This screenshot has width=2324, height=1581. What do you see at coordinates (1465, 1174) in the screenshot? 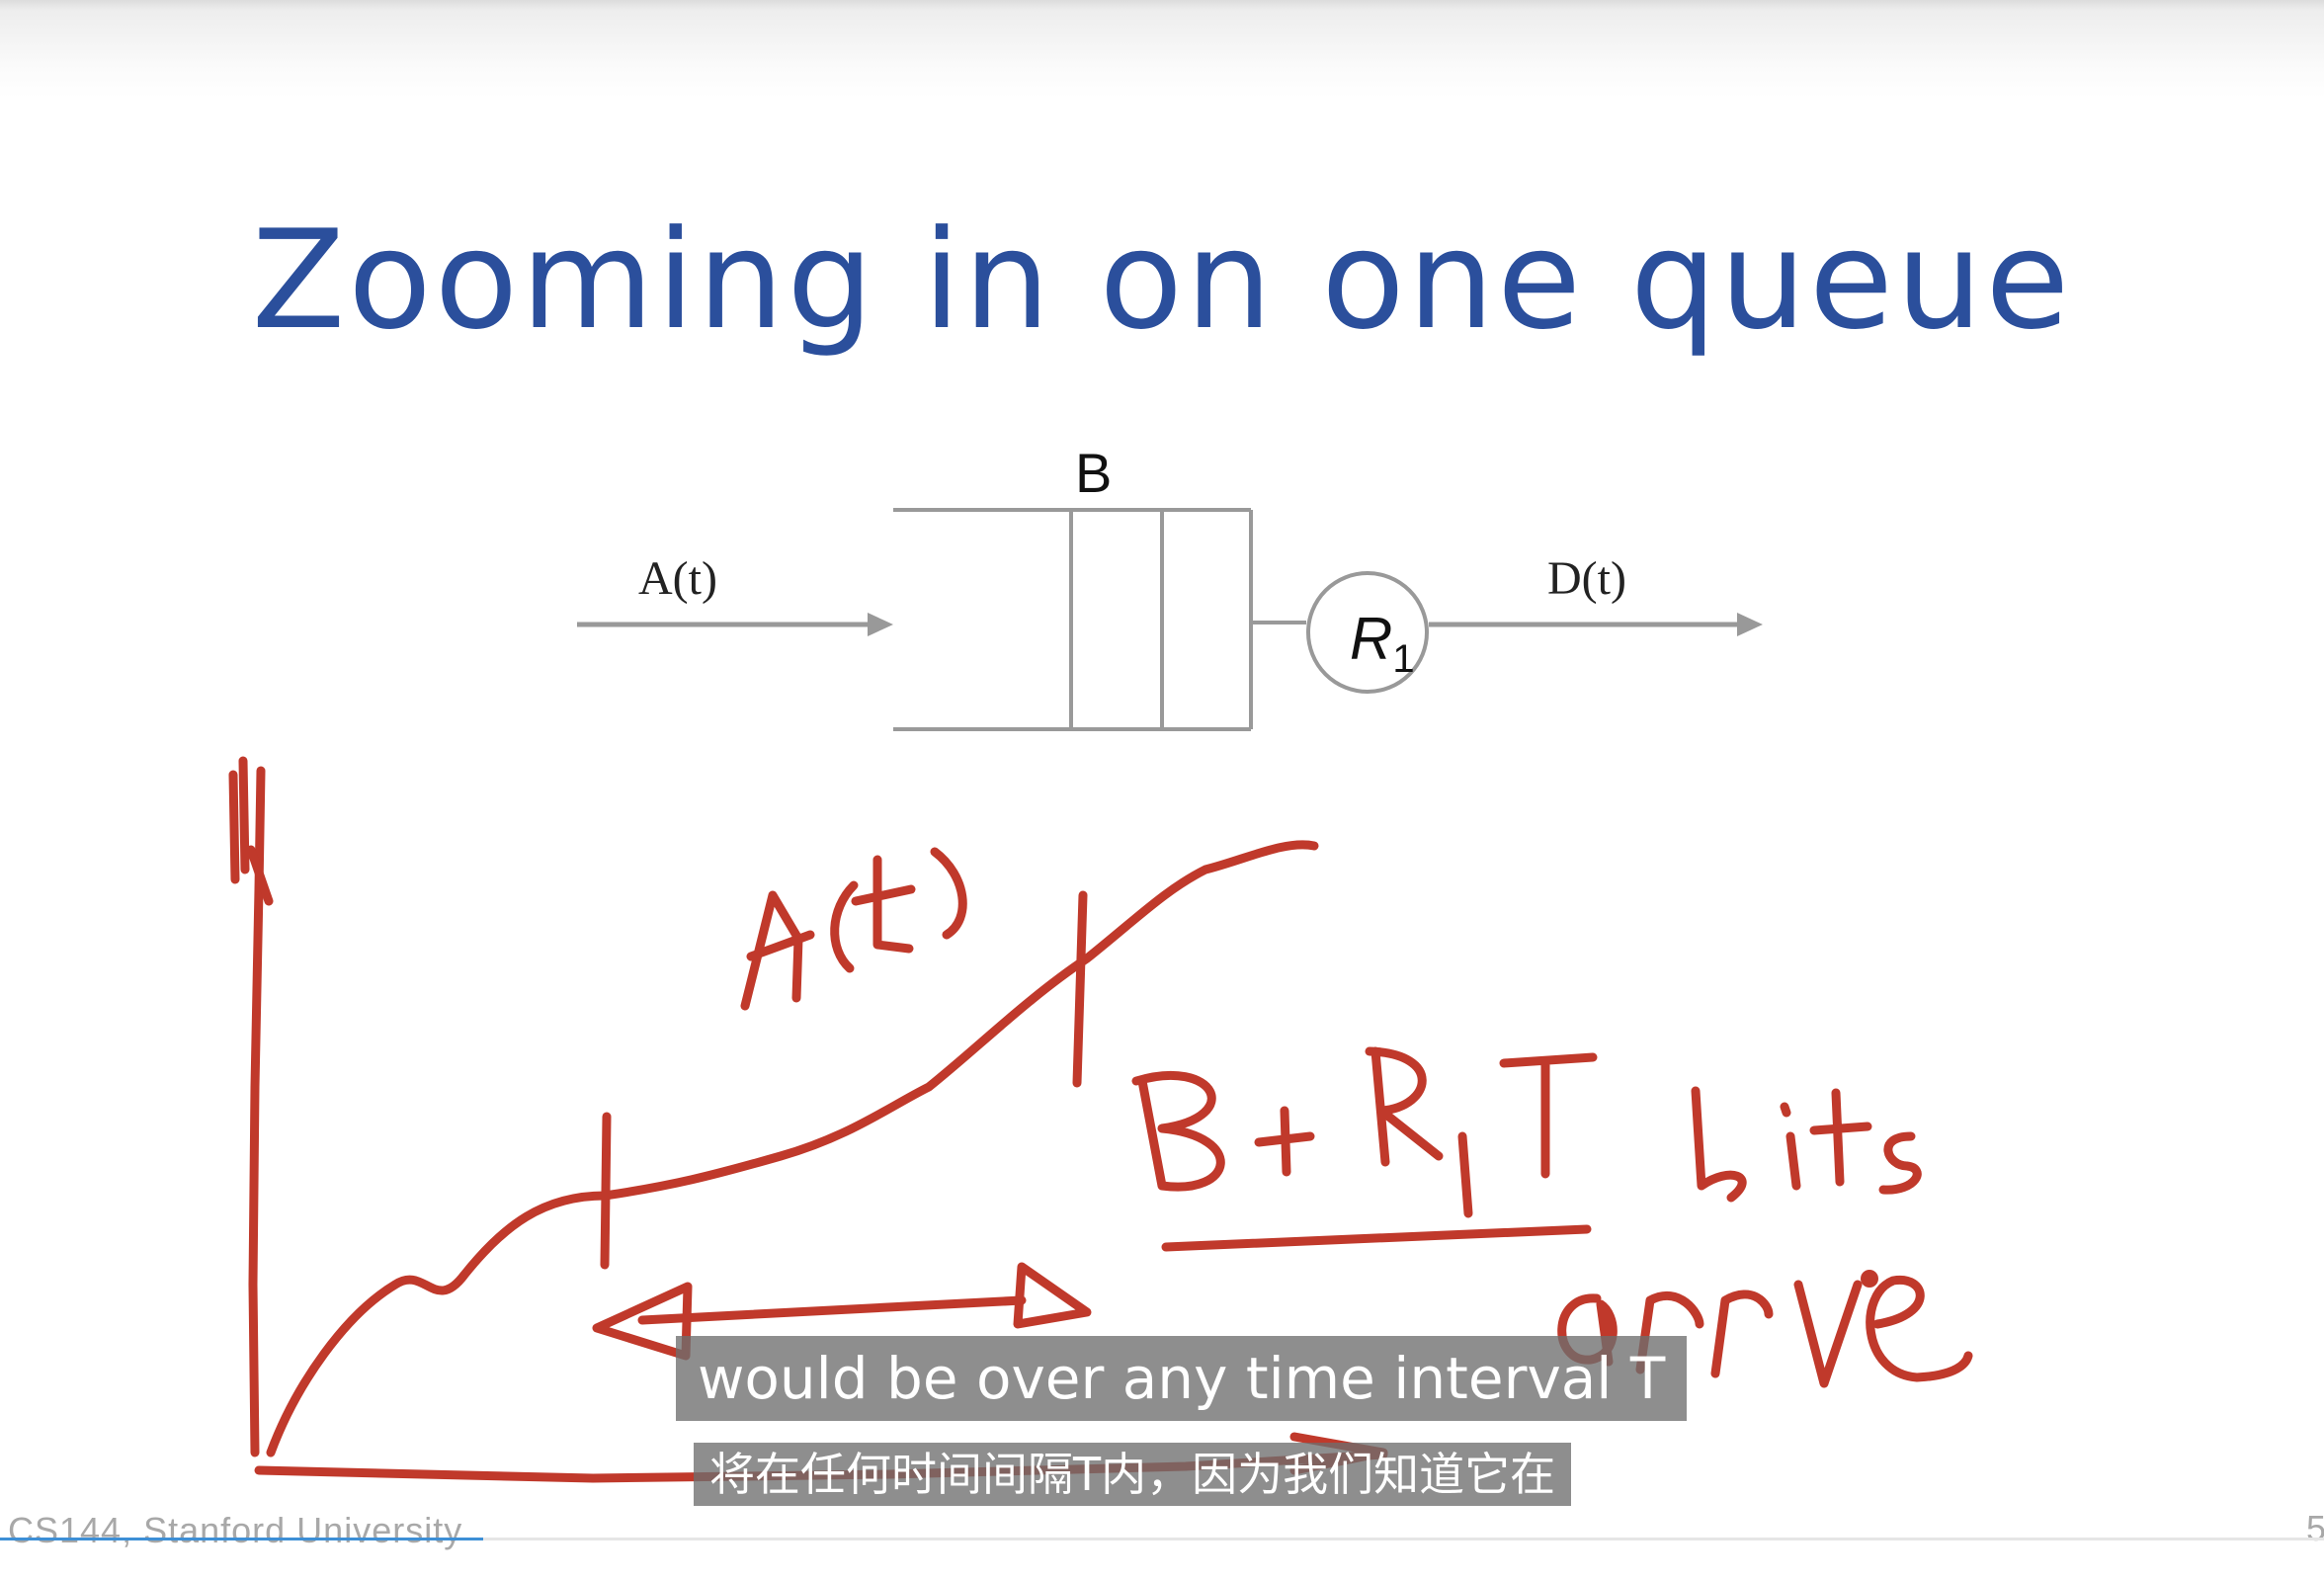
I see `ink-word-sub1` at bounding box center [1465, 1174].